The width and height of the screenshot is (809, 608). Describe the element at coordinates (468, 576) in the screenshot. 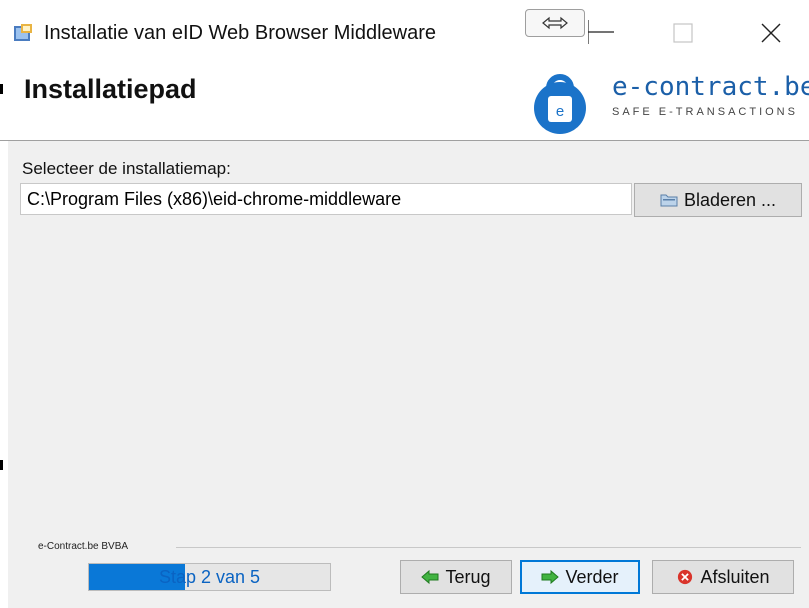

I see `back-label: Terug` at that location.